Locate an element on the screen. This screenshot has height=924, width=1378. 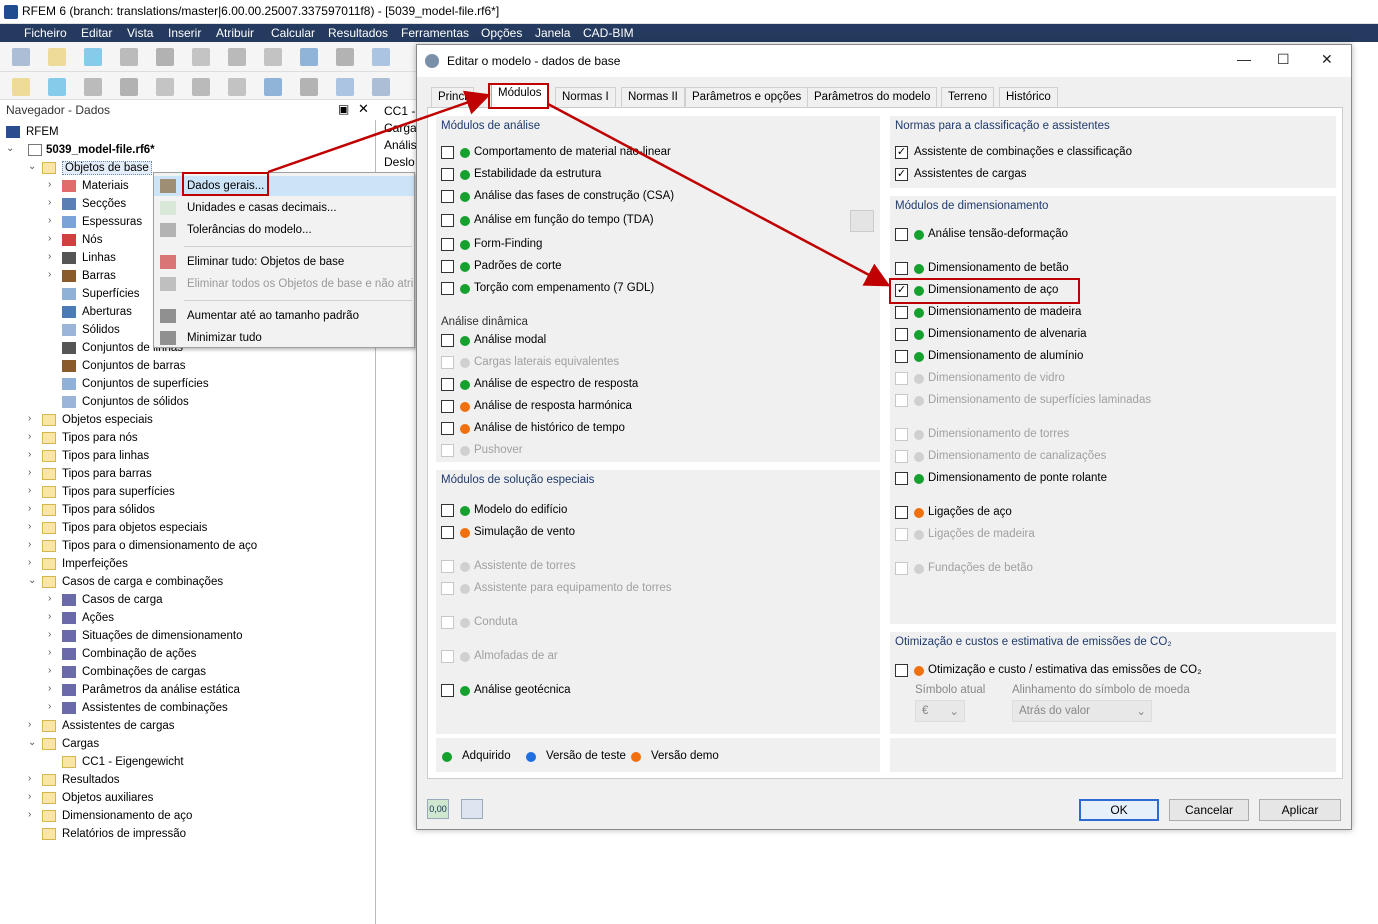
tree-item: › Casos de carga is located at coordinates (204, 601).